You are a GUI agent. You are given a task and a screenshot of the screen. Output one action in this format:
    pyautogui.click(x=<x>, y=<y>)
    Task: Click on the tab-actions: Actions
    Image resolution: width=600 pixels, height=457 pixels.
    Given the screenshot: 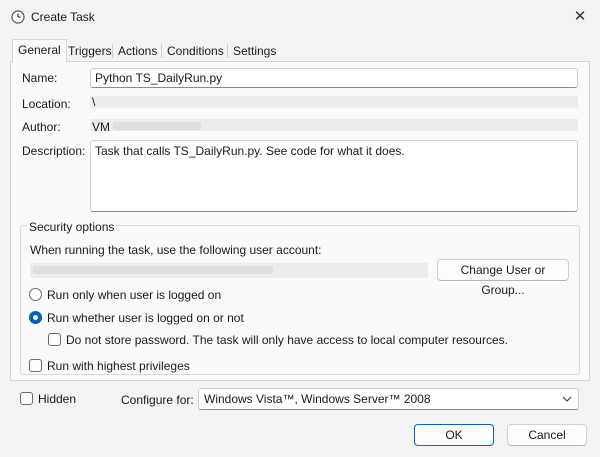 What is the action you would take?
    pyautogui.click(x=137, y=51)
    